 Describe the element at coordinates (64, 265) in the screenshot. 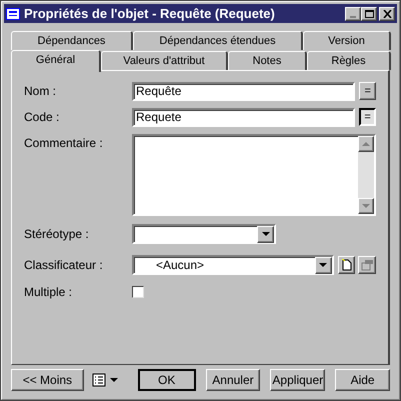

I see `field-label: Classificateur :` at that location.